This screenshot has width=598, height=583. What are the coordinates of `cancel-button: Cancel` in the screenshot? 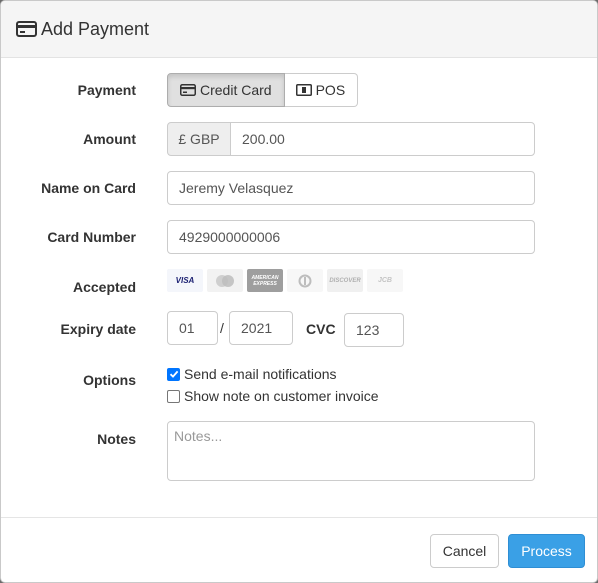 It's located at (464, 551).